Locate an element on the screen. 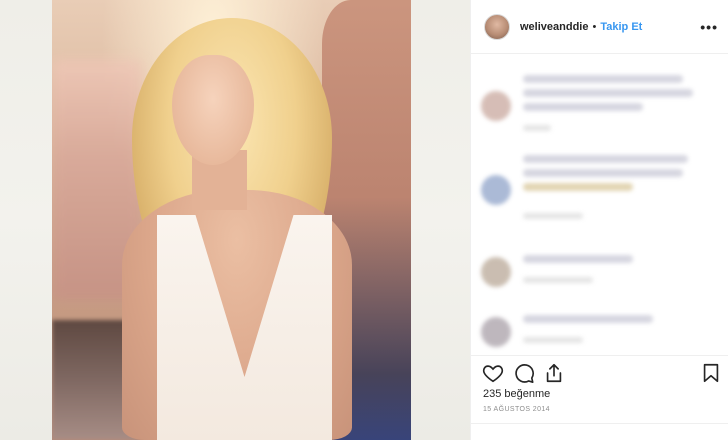 The image size is (728, 440). media-letterbox-right is located at coordinates (440, 220).